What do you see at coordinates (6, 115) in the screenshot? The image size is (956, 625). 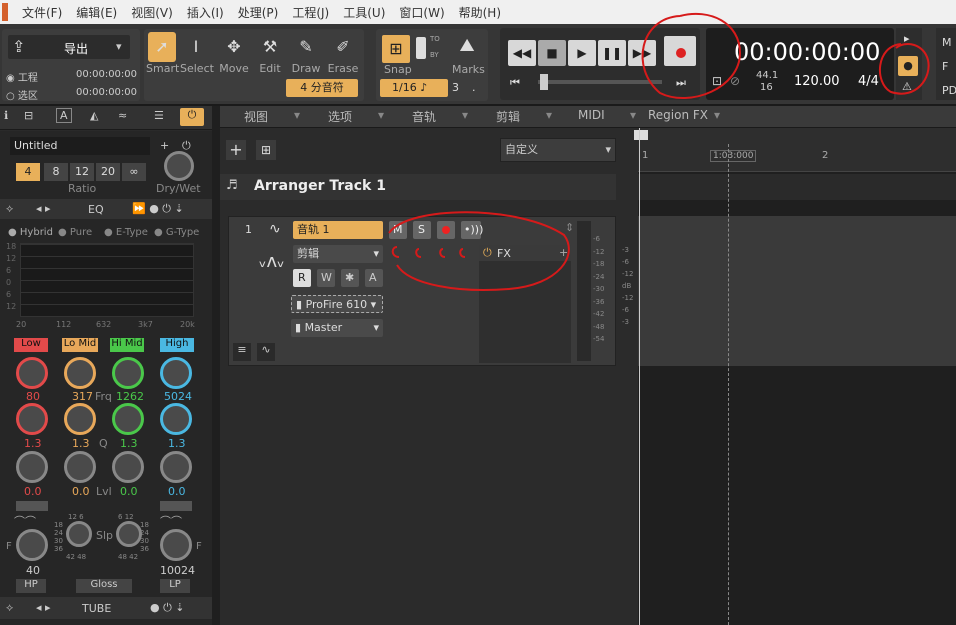 I see `info-icon: ℹ` at bounding box center [6, 115].